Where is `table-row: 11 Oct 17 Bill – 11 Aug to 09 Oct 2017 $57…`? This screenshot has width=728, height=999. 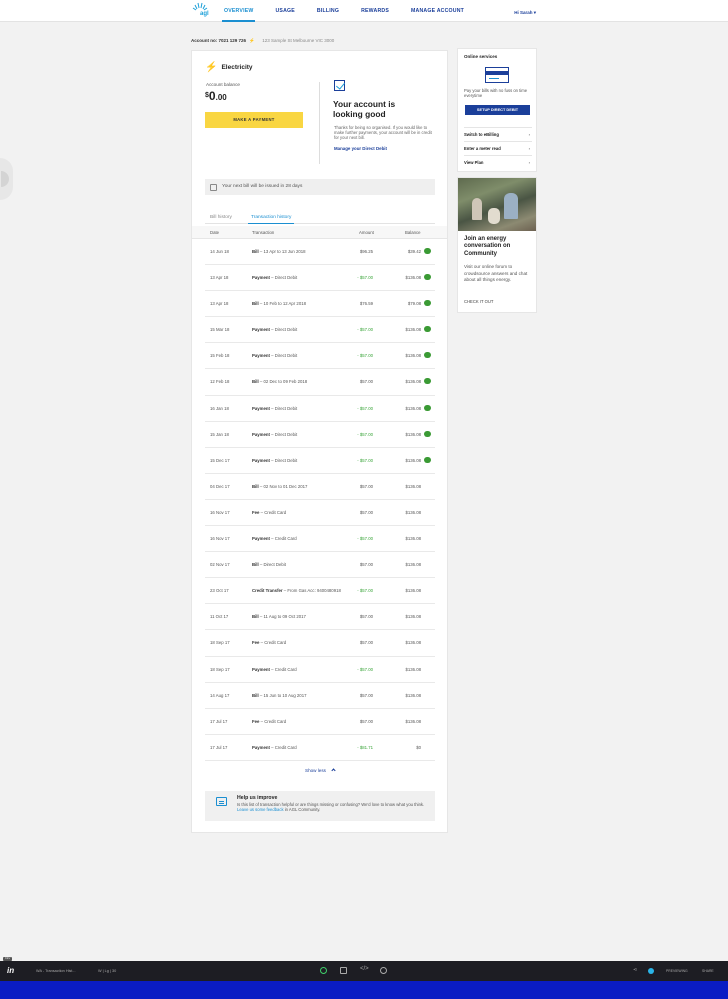 table-row: 11 Oct 17 Bill – 11 Aug to 09 Oct 2017 $57… is located at coordinates (320, 617).